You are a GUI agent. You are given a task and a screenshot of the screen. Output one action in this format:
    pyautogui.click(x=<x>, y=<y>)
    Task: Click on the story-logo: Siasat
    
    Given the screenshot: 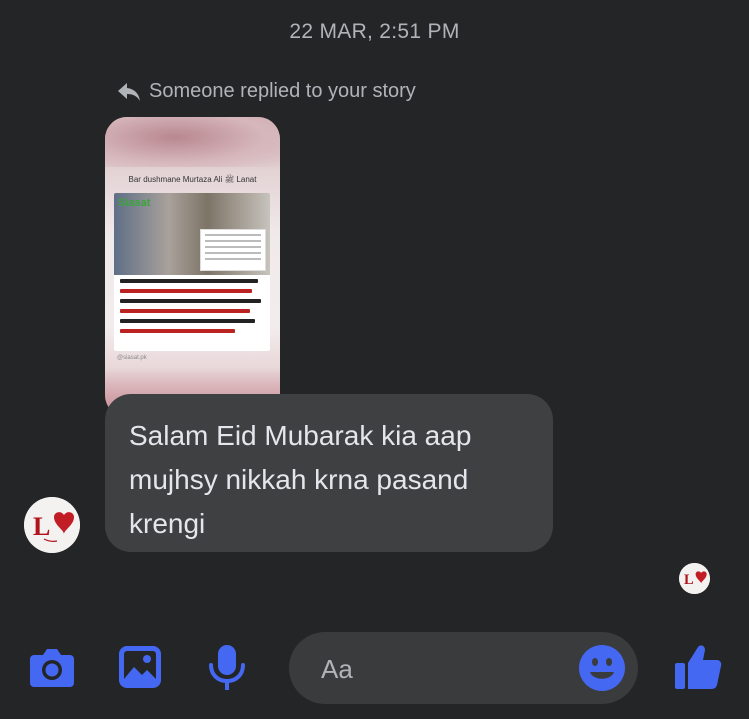 What is the action you would take?
    pyautogui.click(x=134, y=203)
    